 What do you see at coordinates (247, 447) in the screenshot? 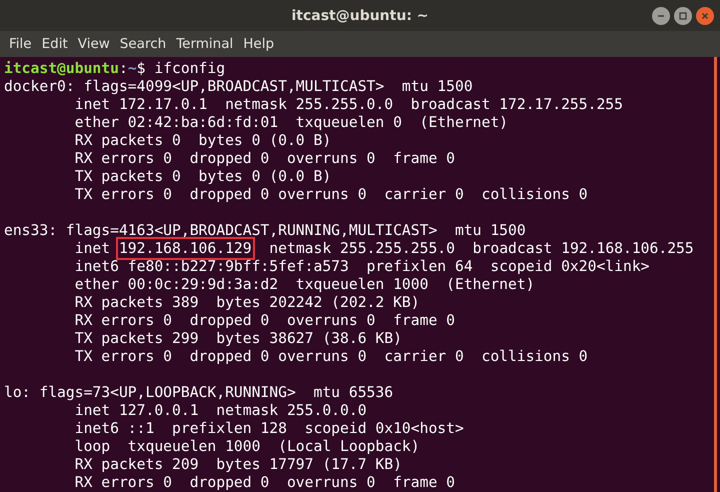
I see `terminal-line: loop txqueuelen 1000 (Local Loopback)` at bounding box center [247, 447].